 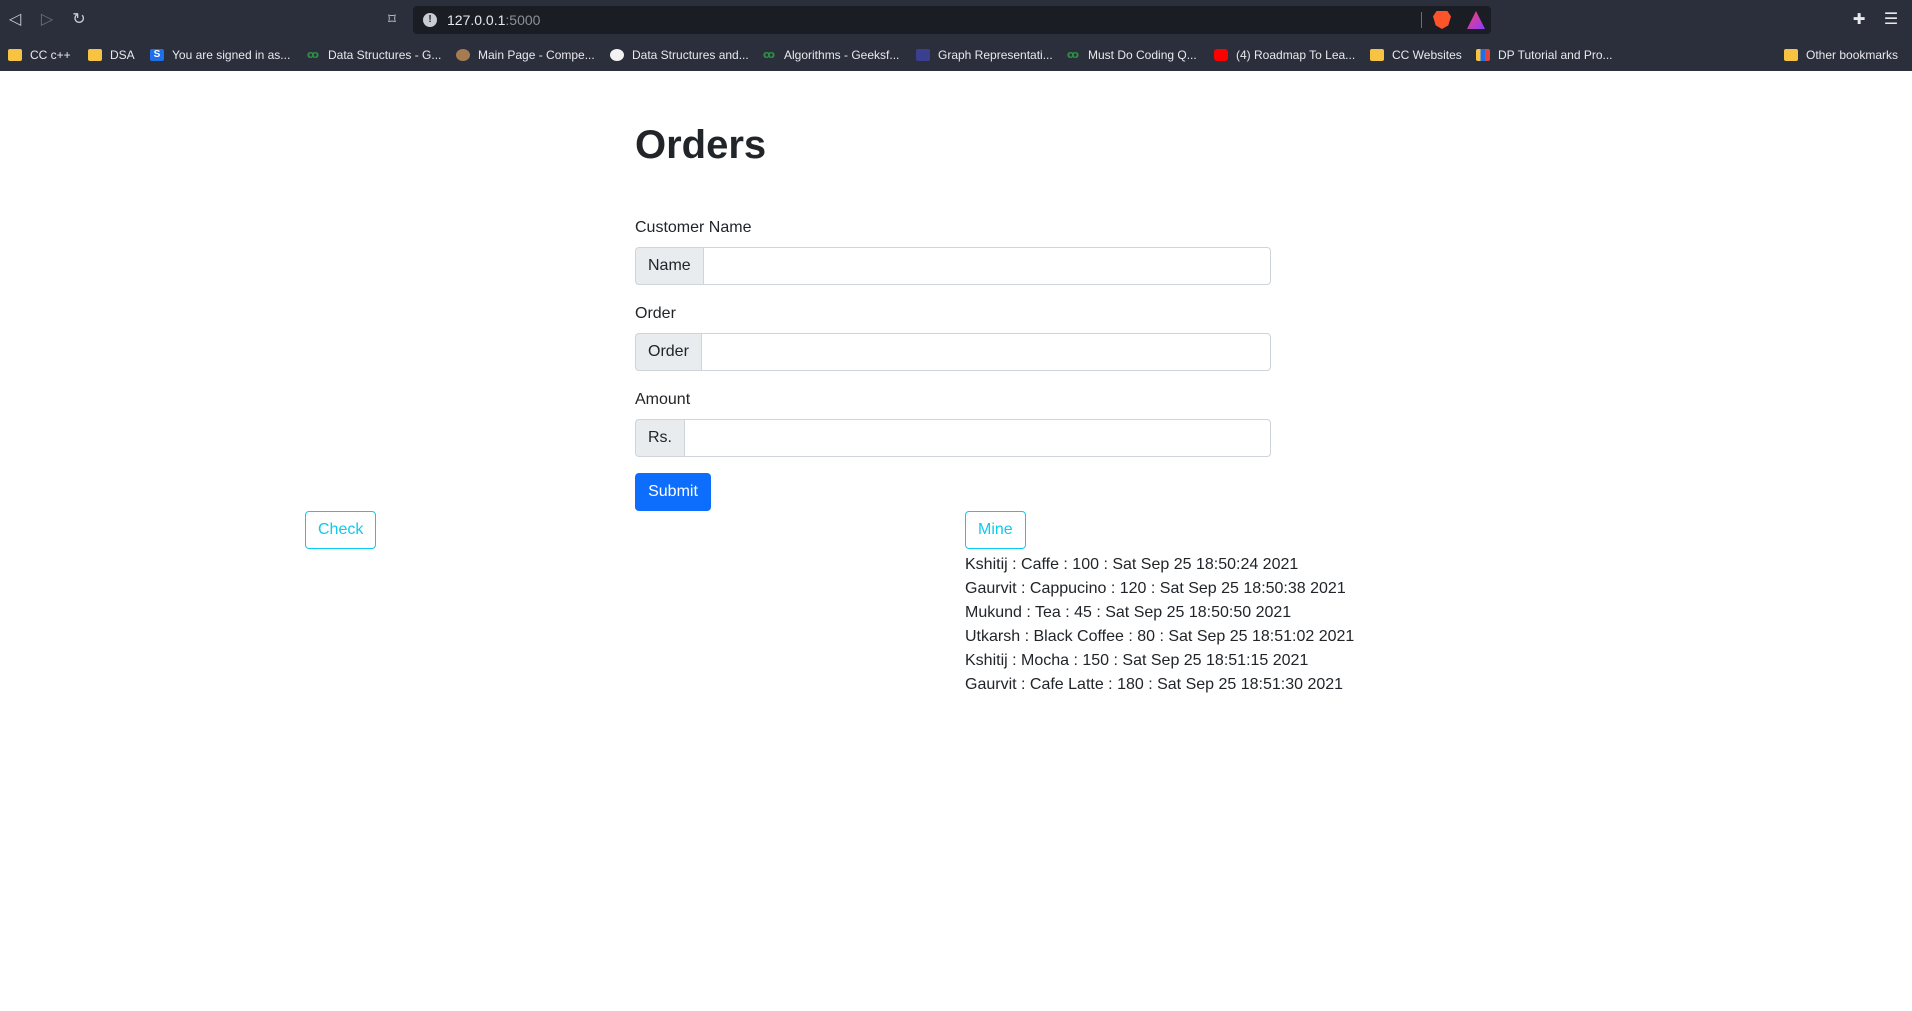 I want to click on brave-rewards-icon, so click(x=1476, y=20).